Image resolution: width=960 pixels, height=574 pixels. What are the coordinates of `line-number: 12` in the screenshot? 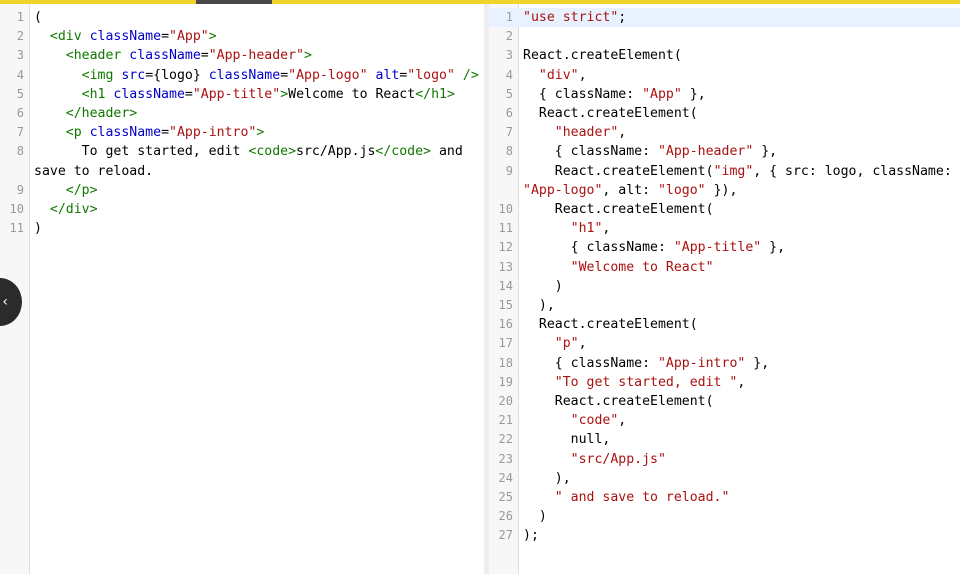 It's located at (505, 247).